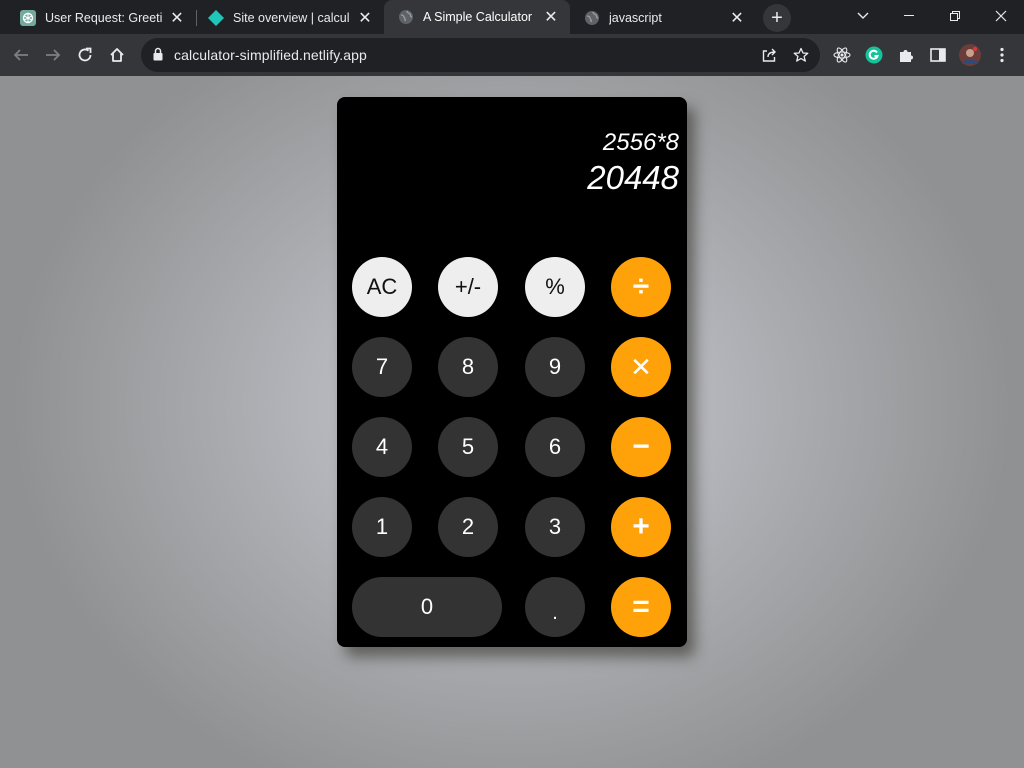 Image resolution: width=1024 pixels, height=768 pixels. What do you see at coordinates (777, 18) in the screenshot?
I see `new-tab-button: +` at bounding box center [777, 18].